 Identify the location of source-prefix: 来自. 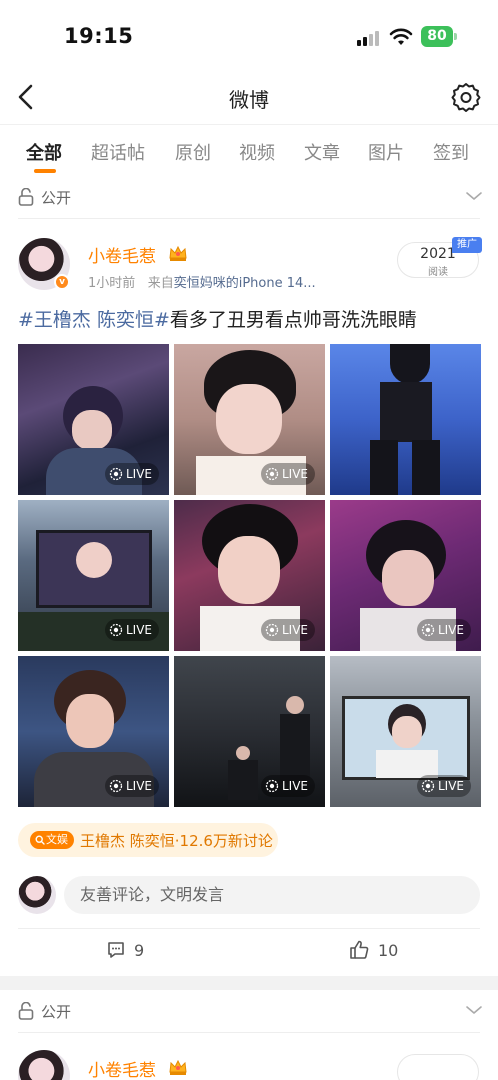
(160, 283).